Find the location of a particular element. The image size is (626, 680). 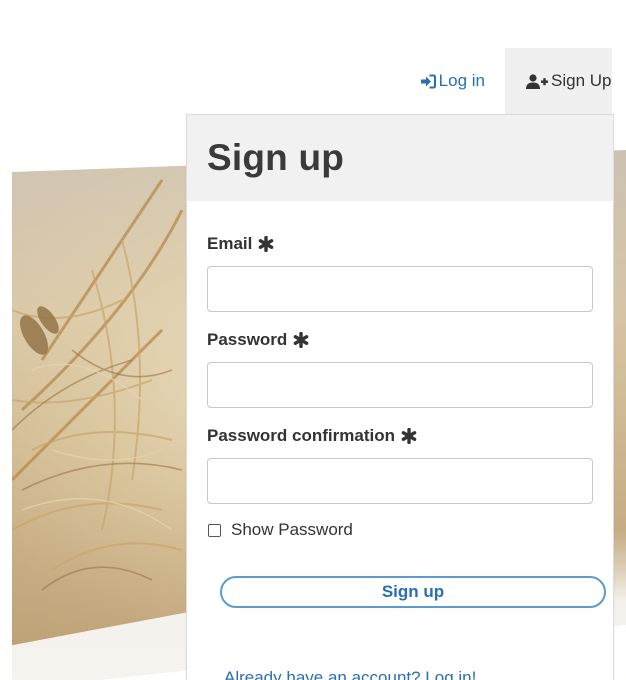

password-confirmation-input is located at coordinates (400, 481).